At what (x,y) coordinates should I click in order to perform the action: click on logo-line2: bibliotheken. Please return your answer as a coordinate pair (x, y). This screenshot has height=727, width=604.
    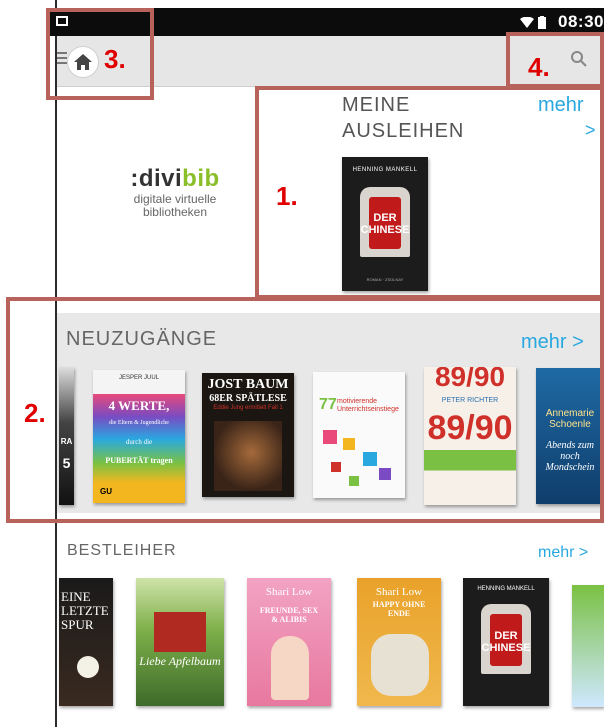
    Looking at the image, I should click on (175, 212).